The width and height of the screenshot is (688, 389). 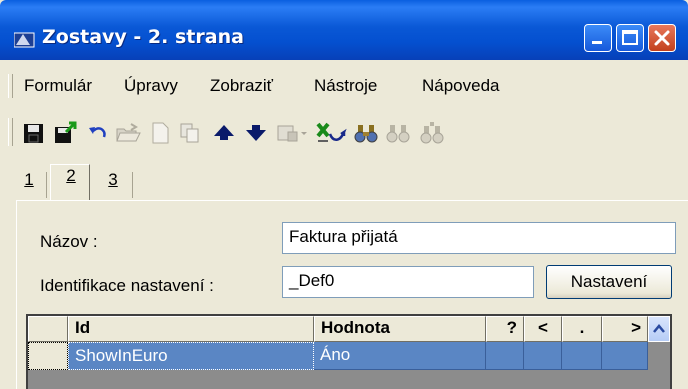 I want to click on open-folder-icon, so click(x=128, y=133).